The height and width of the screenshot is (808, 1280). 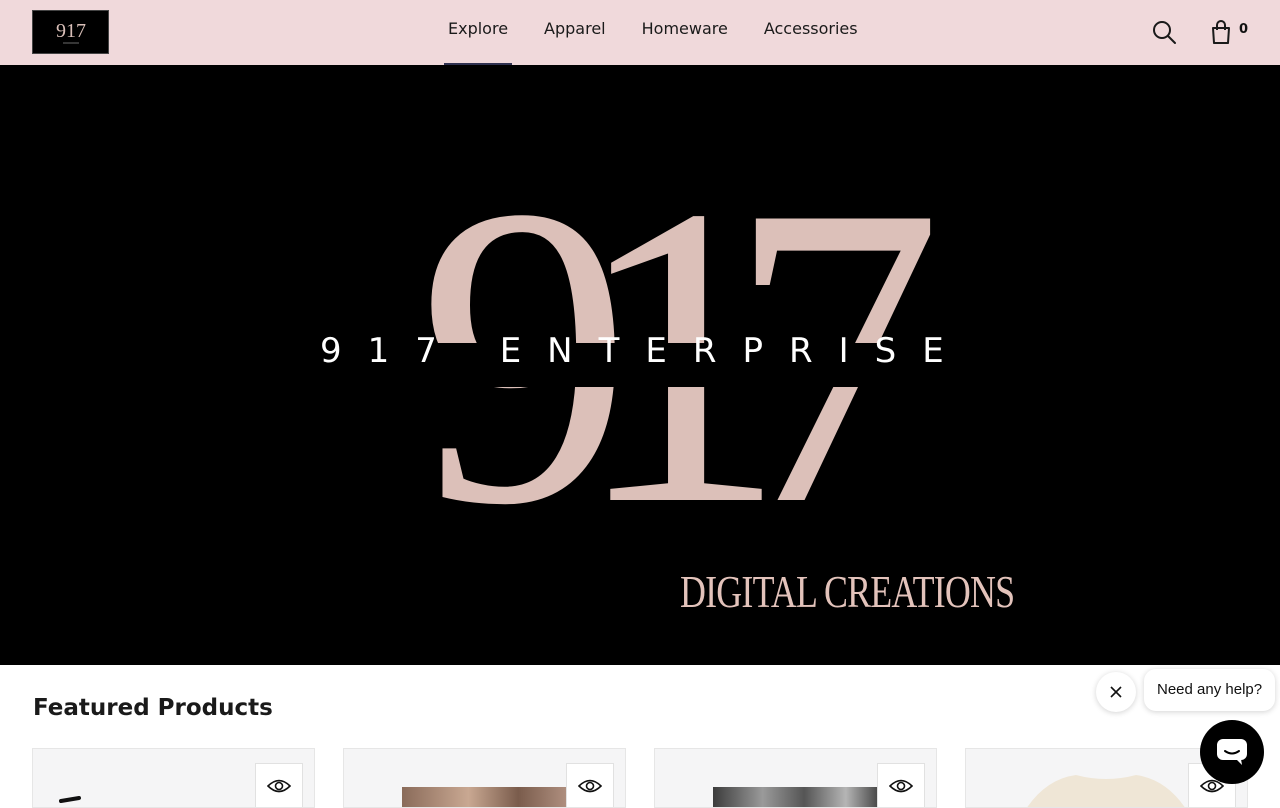 What do you see at coordinates (153, 708) in the screenshot?
I see `featured-products-heading: Featured Products` at bounding box center [153, 708].